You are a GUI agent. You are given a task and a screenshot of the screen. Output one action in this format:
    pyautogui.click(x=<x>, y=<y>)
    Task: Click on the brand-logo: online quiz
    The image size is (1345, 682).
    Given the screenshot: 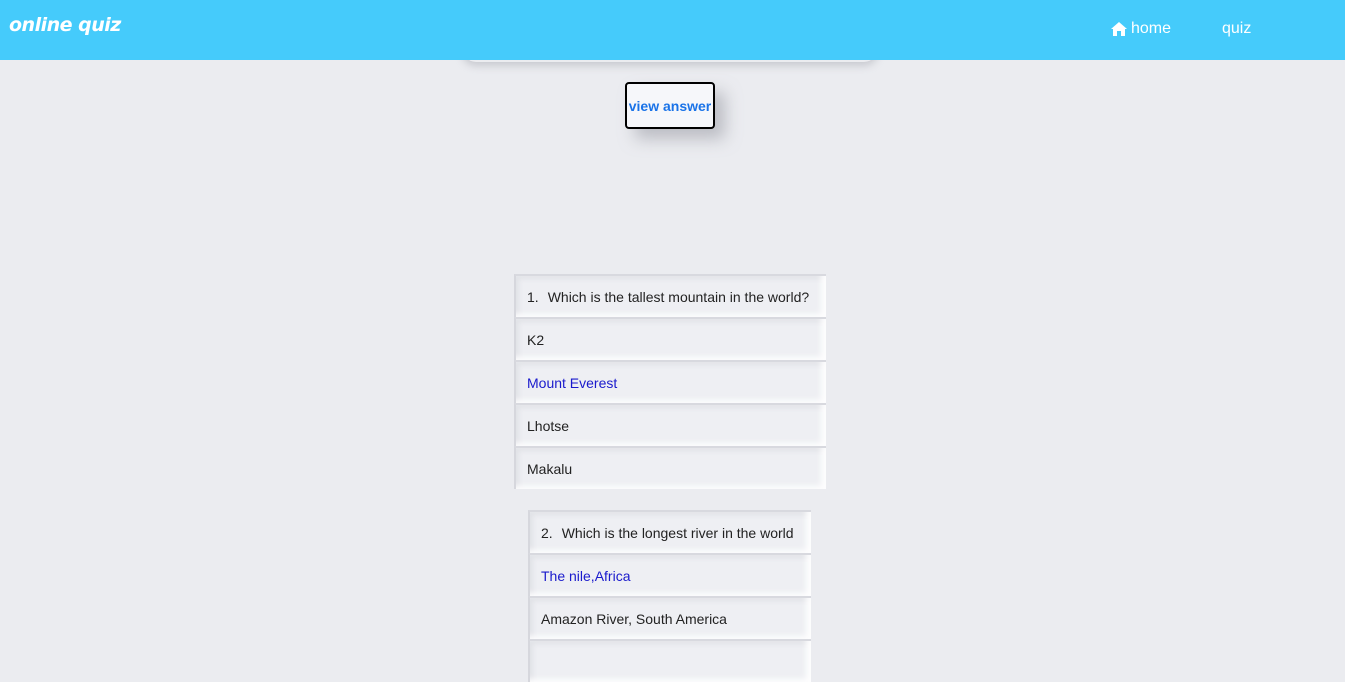 What is the action you would take?
    pyautogui.click(x=65, y=25)
    